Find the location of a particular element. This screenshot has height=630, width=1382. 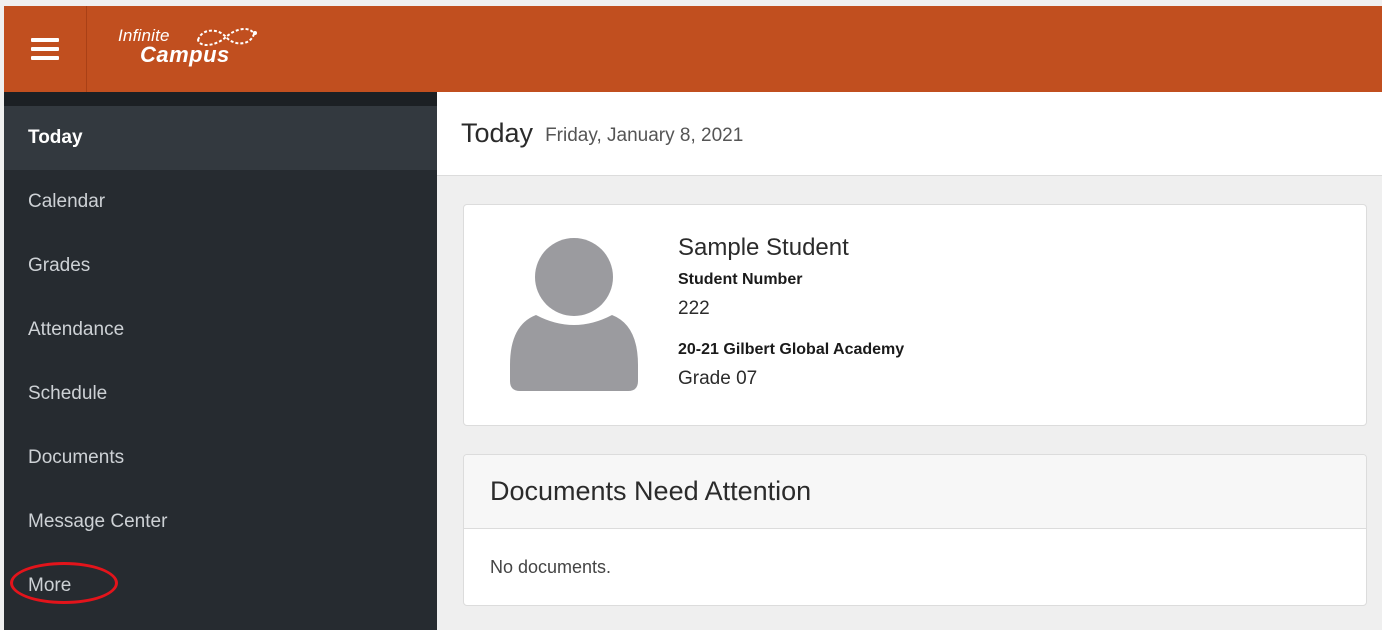

sidebar-item-message-center: Message Center is located at coordinates (220, 522).